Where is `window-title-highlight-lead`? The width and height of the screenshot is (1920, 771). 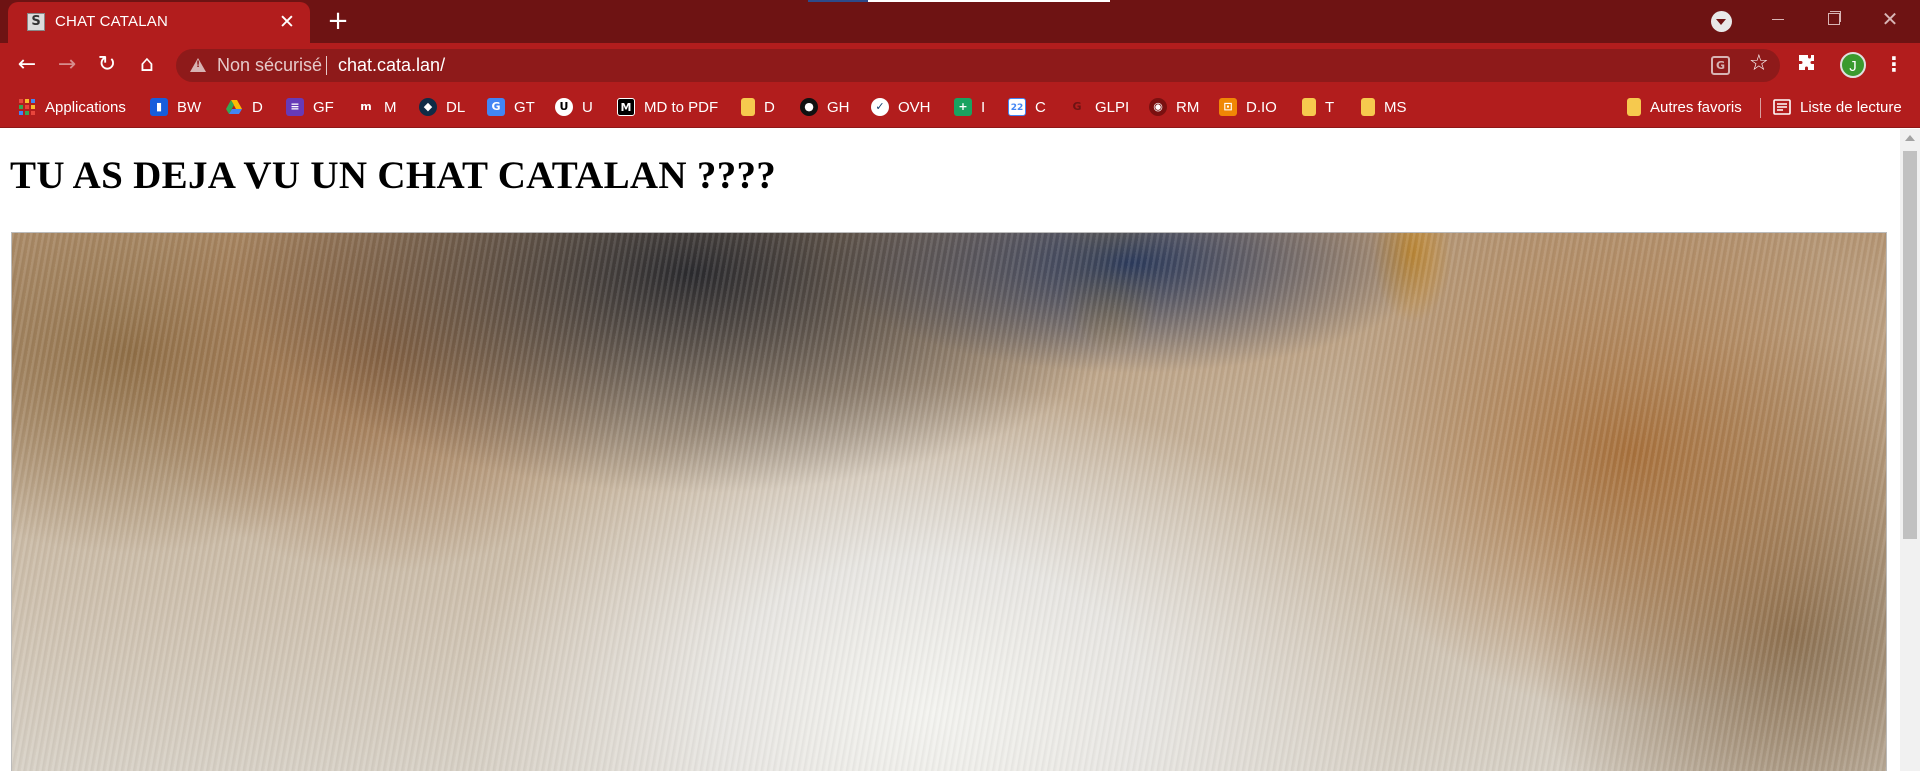 window-title-highlight-lead is located at coordinates (838, 1).